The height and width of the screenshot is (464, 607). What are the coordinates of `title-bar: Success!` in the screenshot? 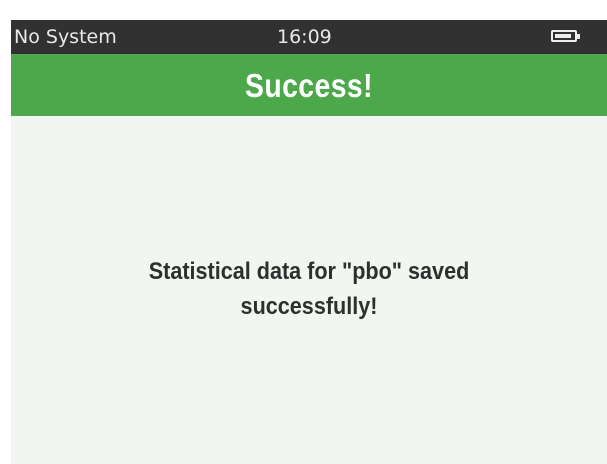 It's located at (309, 85).